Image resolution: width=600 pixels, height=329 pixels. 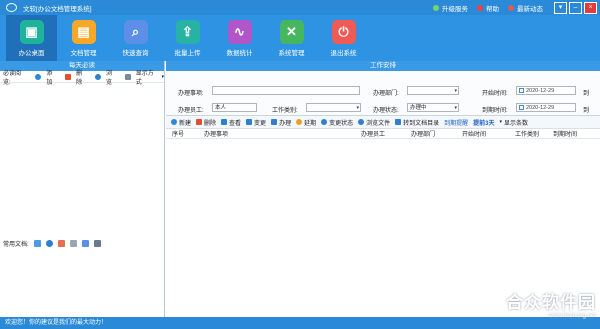 What do you see at coordinates (386, 111) in the screenshot?
I see `status-label: 办理状态:` at bounding box center [386, 111].